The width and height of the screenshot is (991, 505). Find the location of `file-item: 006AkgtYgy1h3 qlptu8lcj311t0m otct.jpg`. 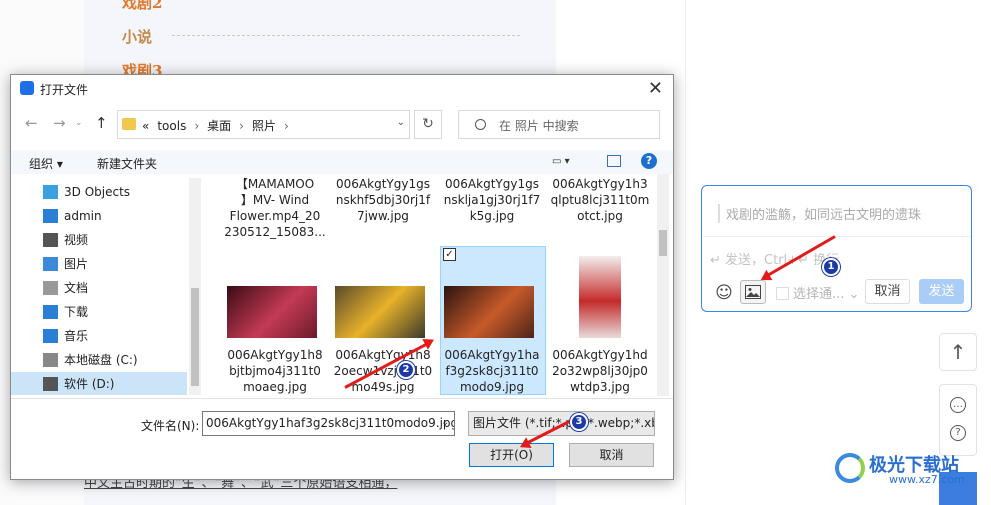

file-item: 006AkgtYgy1h3 qlptu8lcj311t0m otct.jpg is located at coordinates (600, 200).